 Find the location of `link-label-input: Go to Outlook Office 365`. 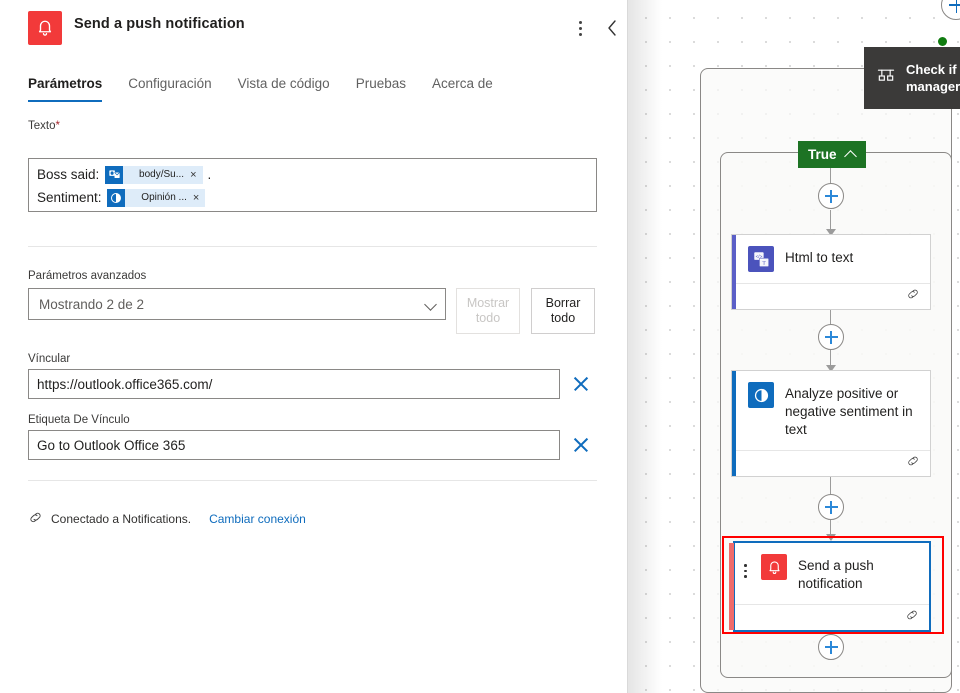

link-label-input: Go to Outlook Office 365 is located at coordinates (294, 445).